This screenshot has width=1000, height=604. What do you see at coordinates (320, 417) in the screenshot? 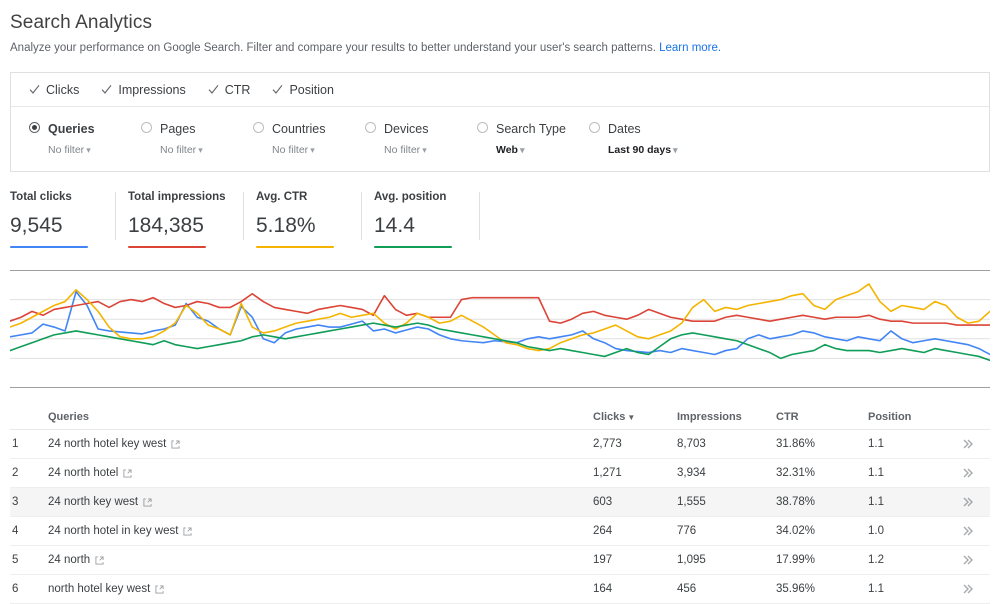
I see `header-query: Queries` at bounding box center [320, 417].